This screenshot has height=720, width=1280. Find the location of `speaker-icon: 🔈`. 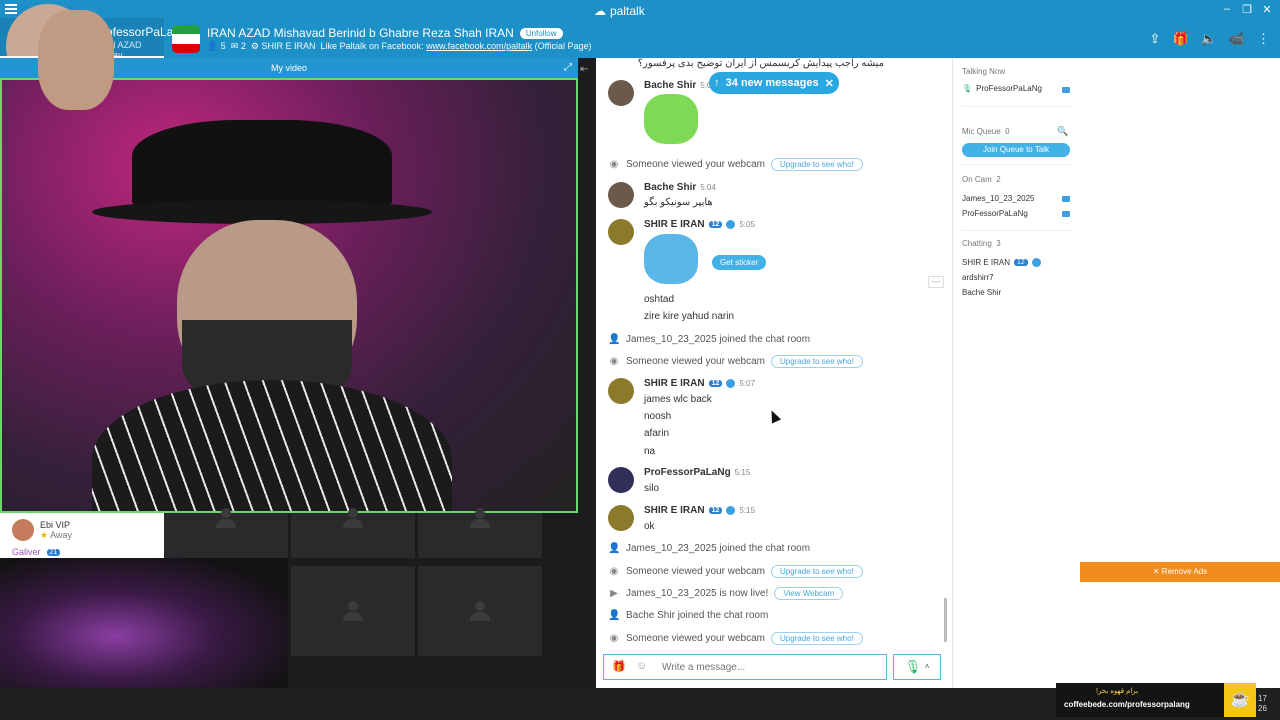

speaker-icon: 🔈 is located at coordinates (1209, 39).